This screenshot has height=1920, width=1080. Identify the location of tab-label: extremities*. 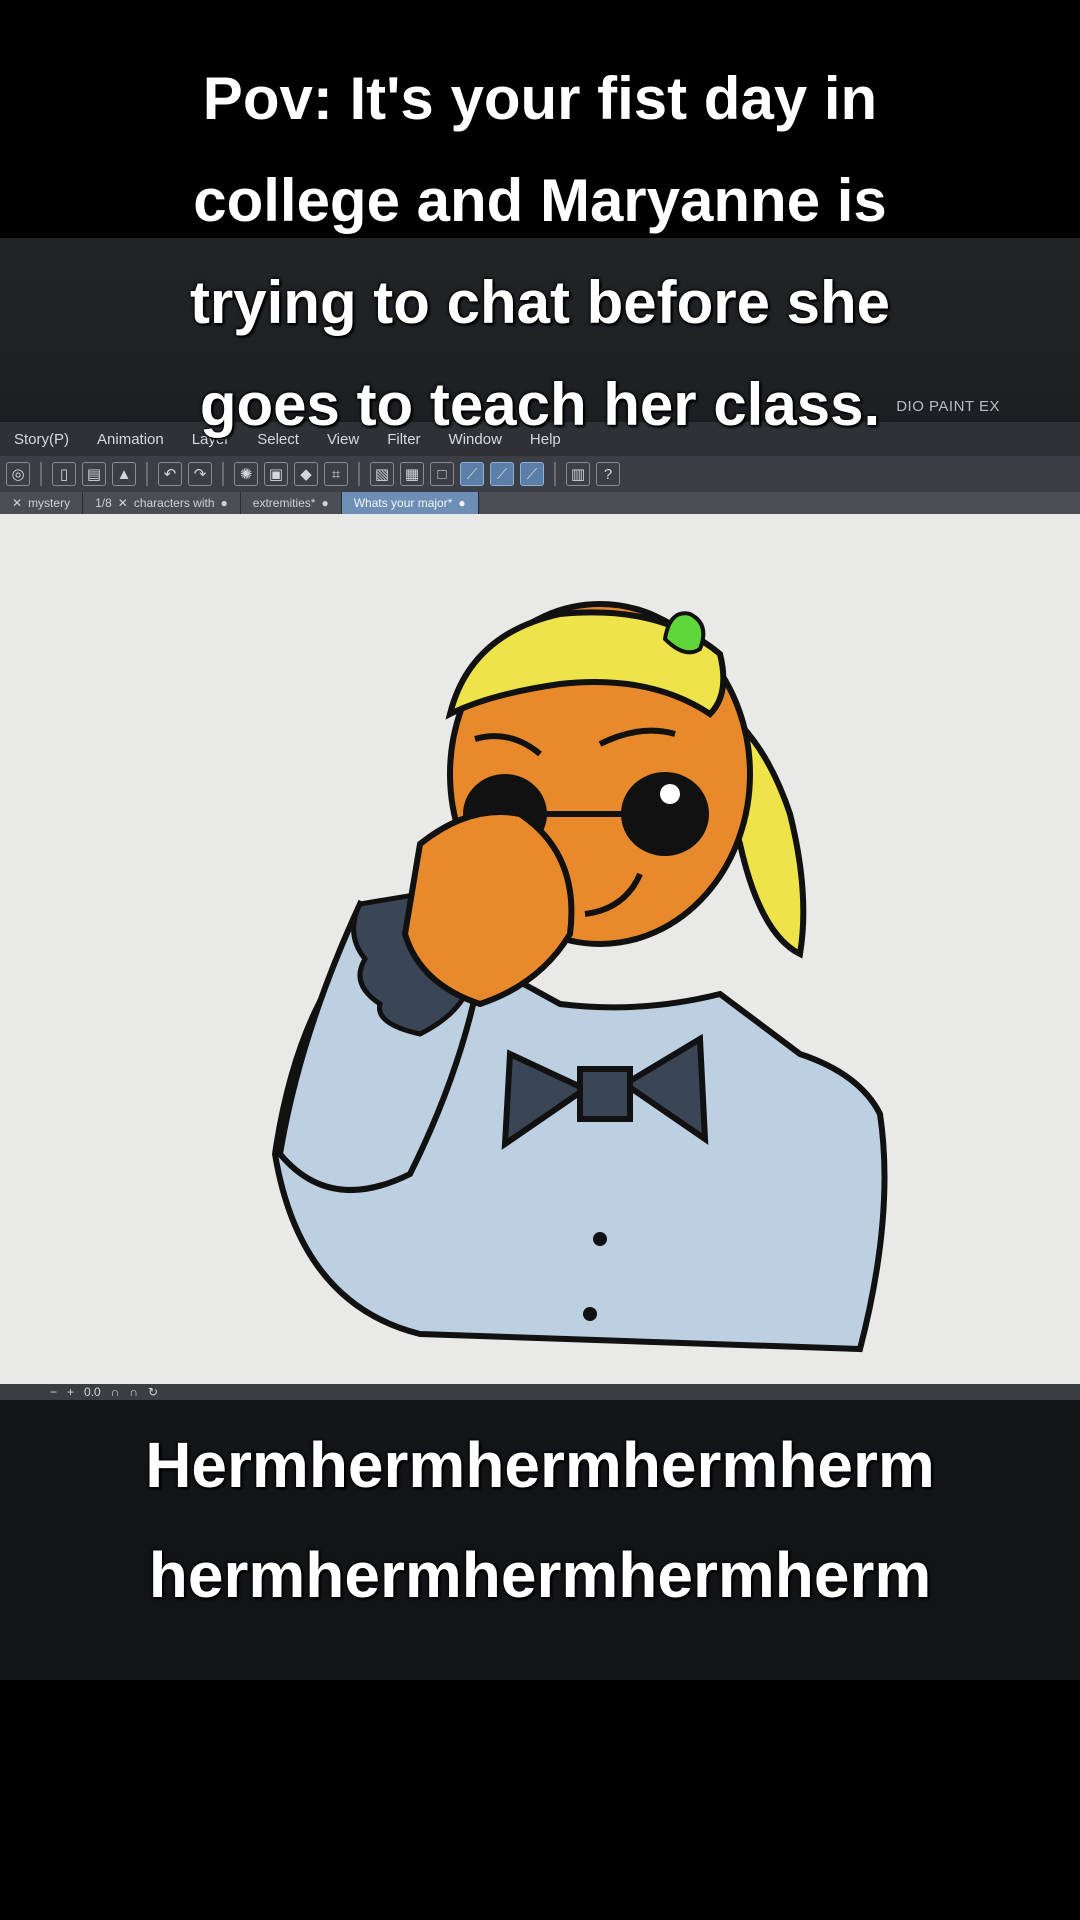
(284, 503).